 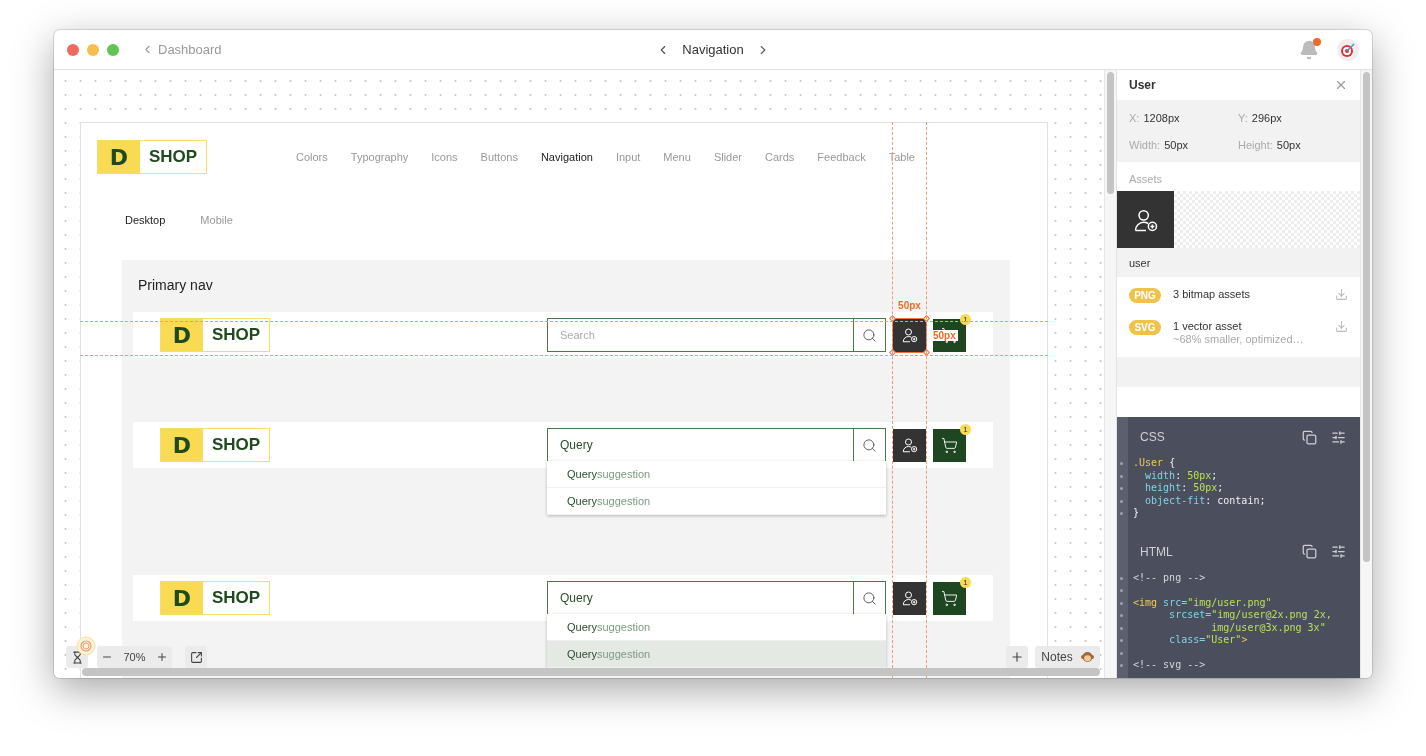 I want to click on export-label: 1 vector asset, so click(x=1208, y=326).